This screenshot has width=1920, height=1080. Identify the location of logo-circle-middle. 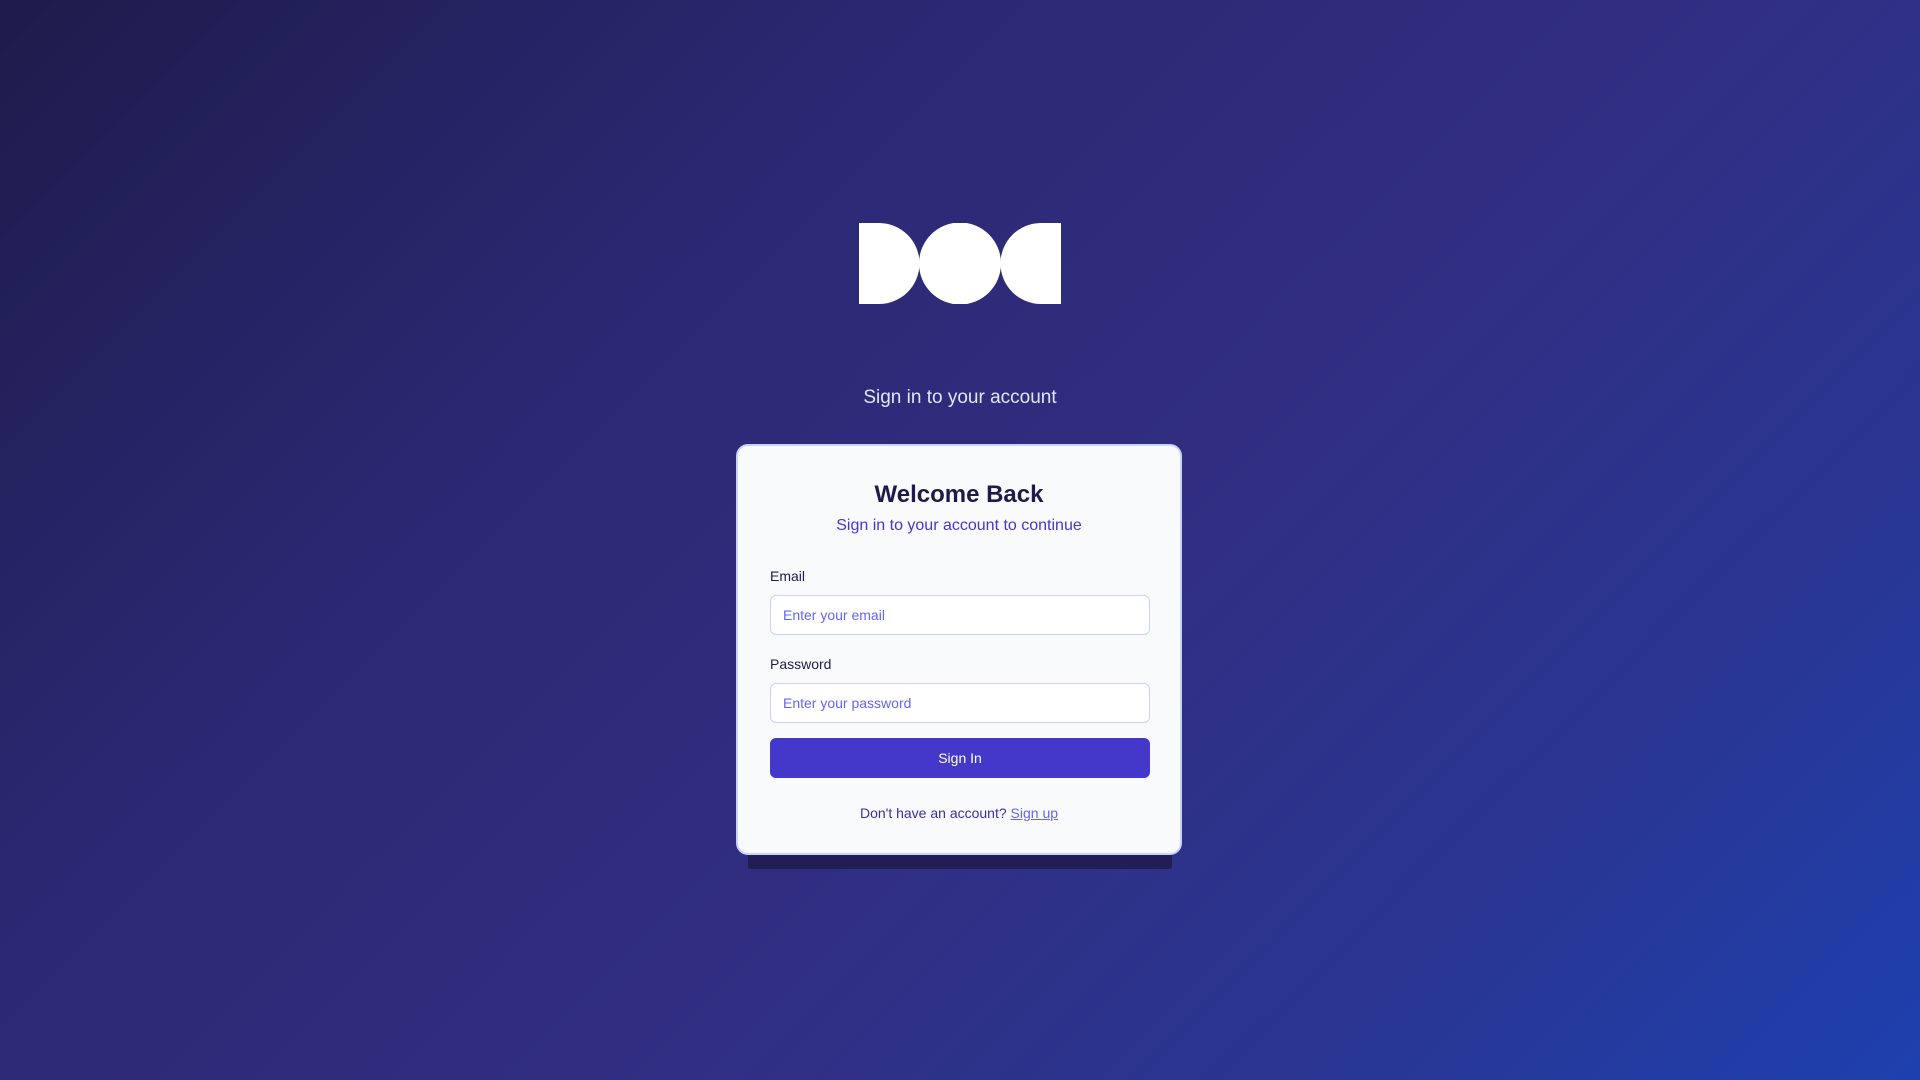
(960, 263).